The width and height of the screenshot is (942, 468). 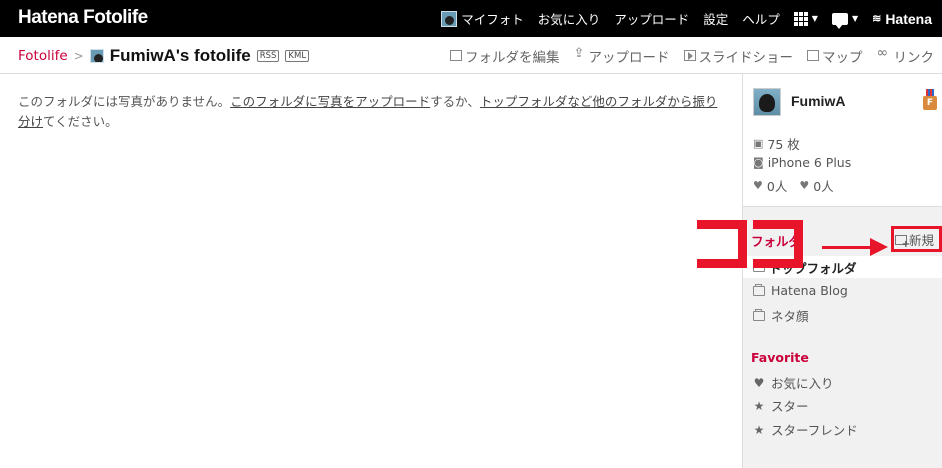 I want to click on link-button: リンク, so click(x=906, y=55).